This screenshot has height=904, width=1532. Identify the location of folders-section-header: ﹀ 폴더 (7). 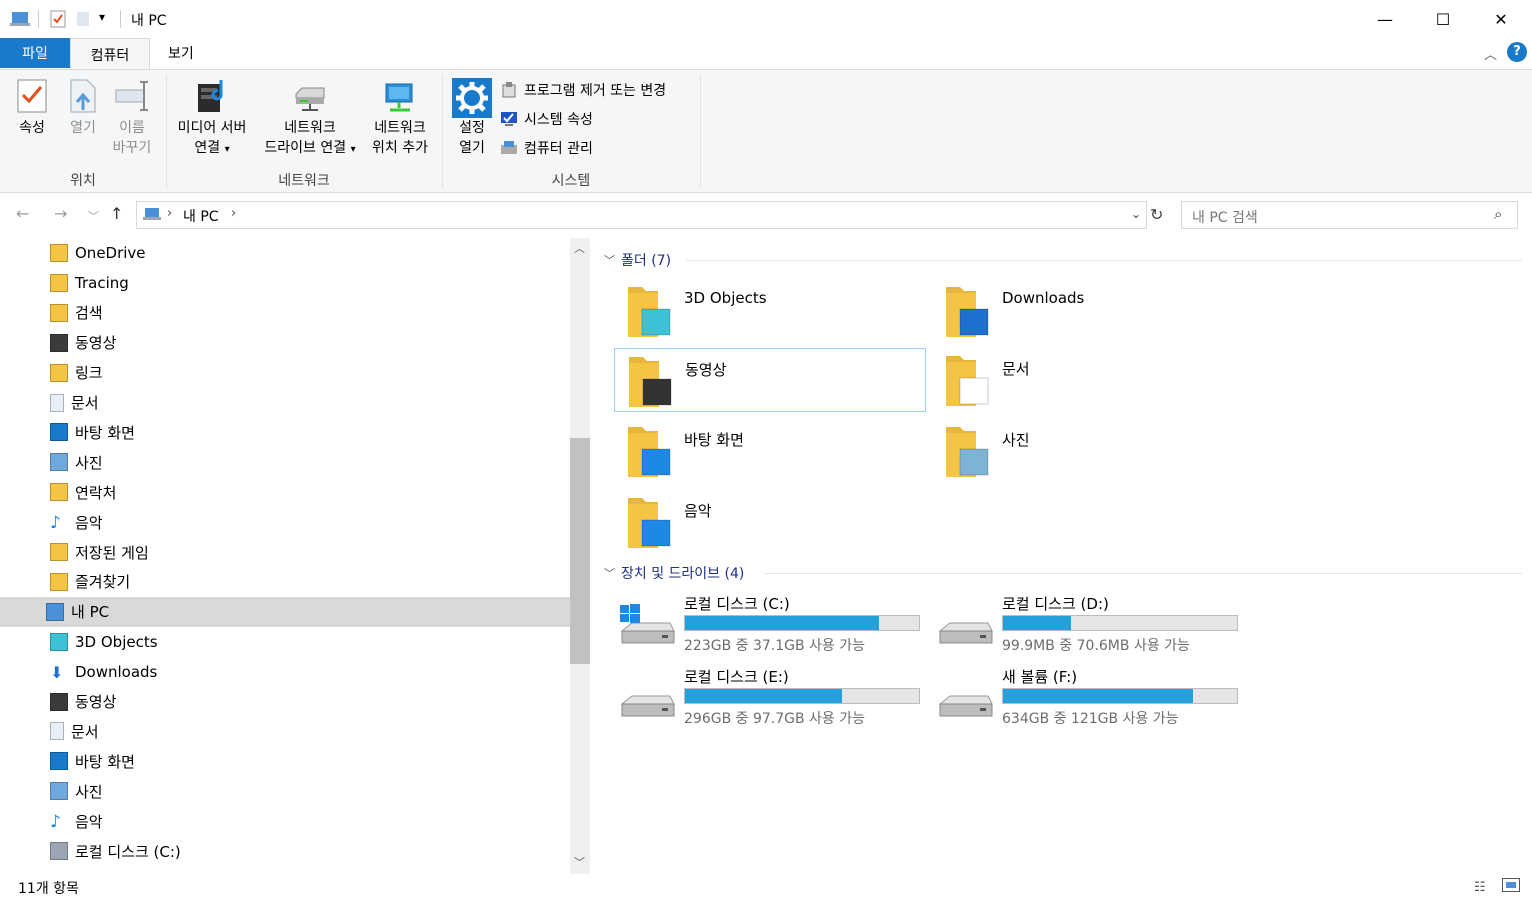
(637, 260).